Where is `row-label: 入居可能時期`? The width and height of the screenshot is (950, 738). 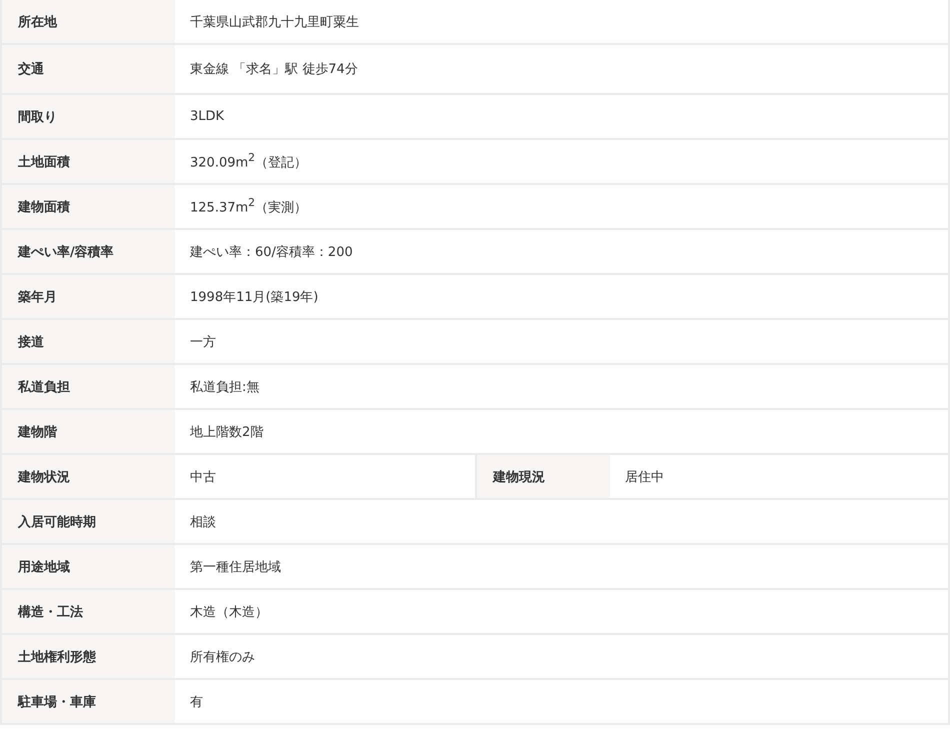 row-label: 入居可能時期 is located at coordinates (88, 521).